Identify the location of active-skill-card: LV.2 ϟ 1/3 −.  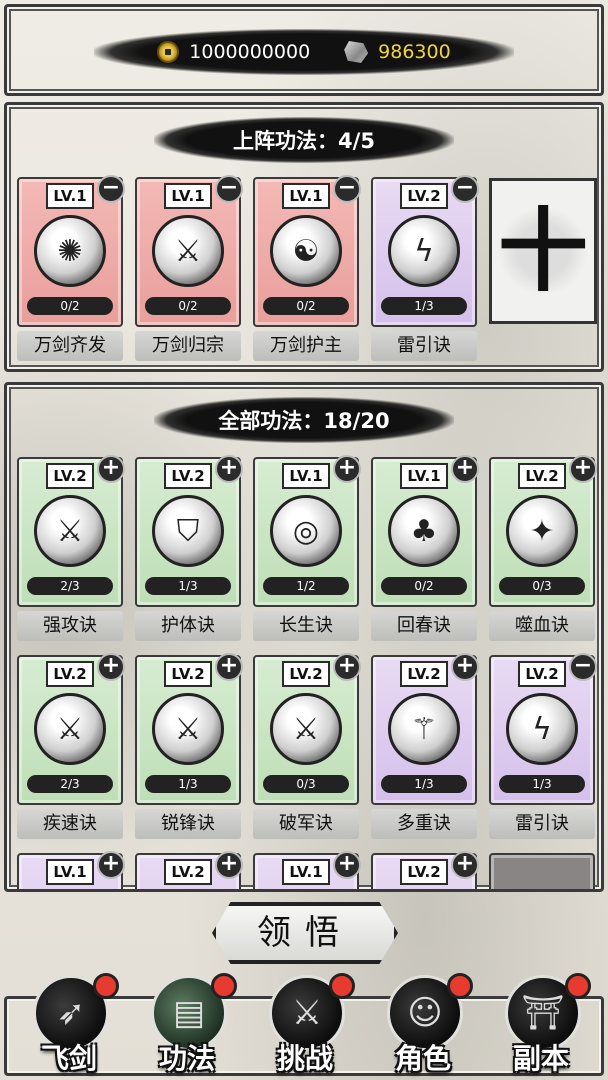
(425, 251).